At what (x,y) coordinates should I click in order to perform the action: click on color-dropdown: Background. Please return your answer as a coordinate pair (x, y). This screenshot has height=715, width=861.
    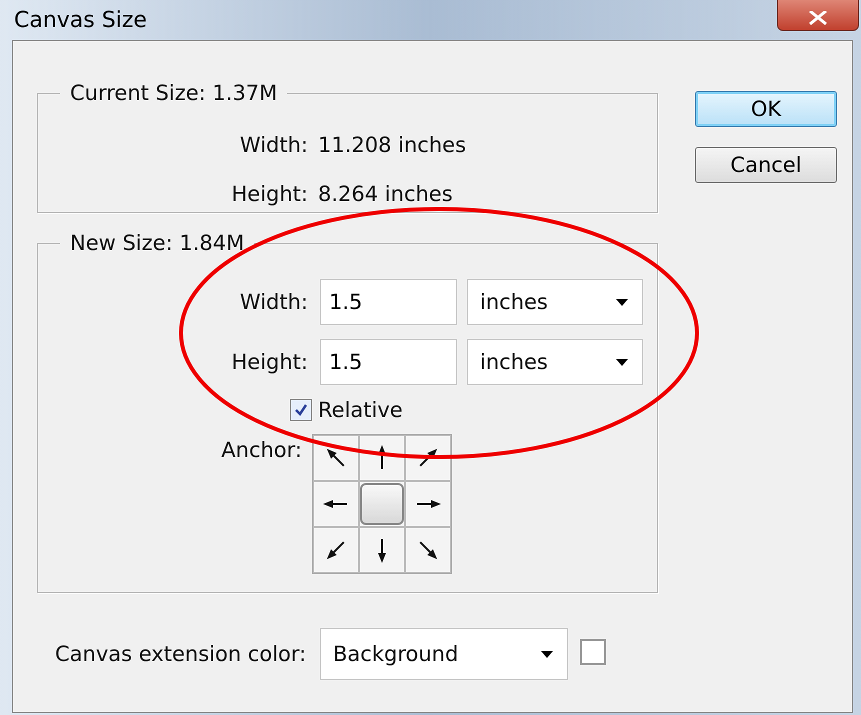
    Looking at the image, I should click on (444, 654).